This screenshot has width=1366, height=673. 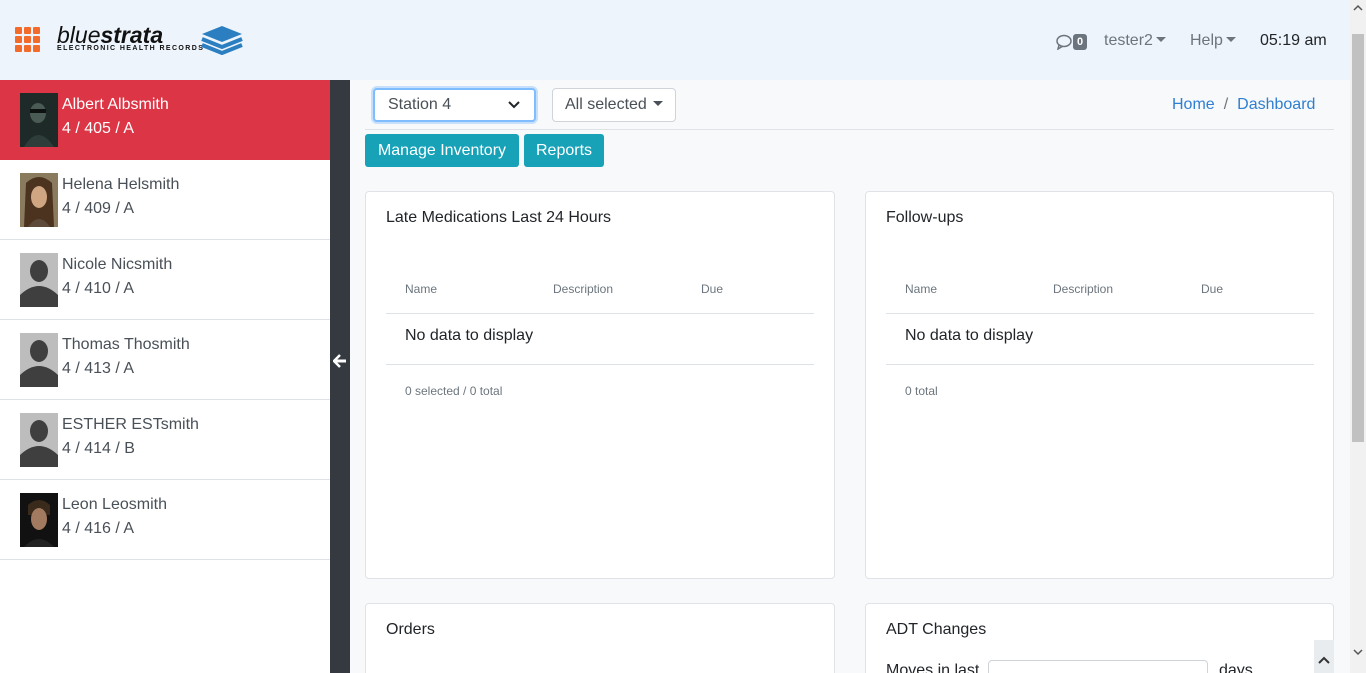 What do you see at coordinates (98, 128) in the screenshot?
I see `patient-location: 4 / 405 / A` at bounding box center [98, 128].